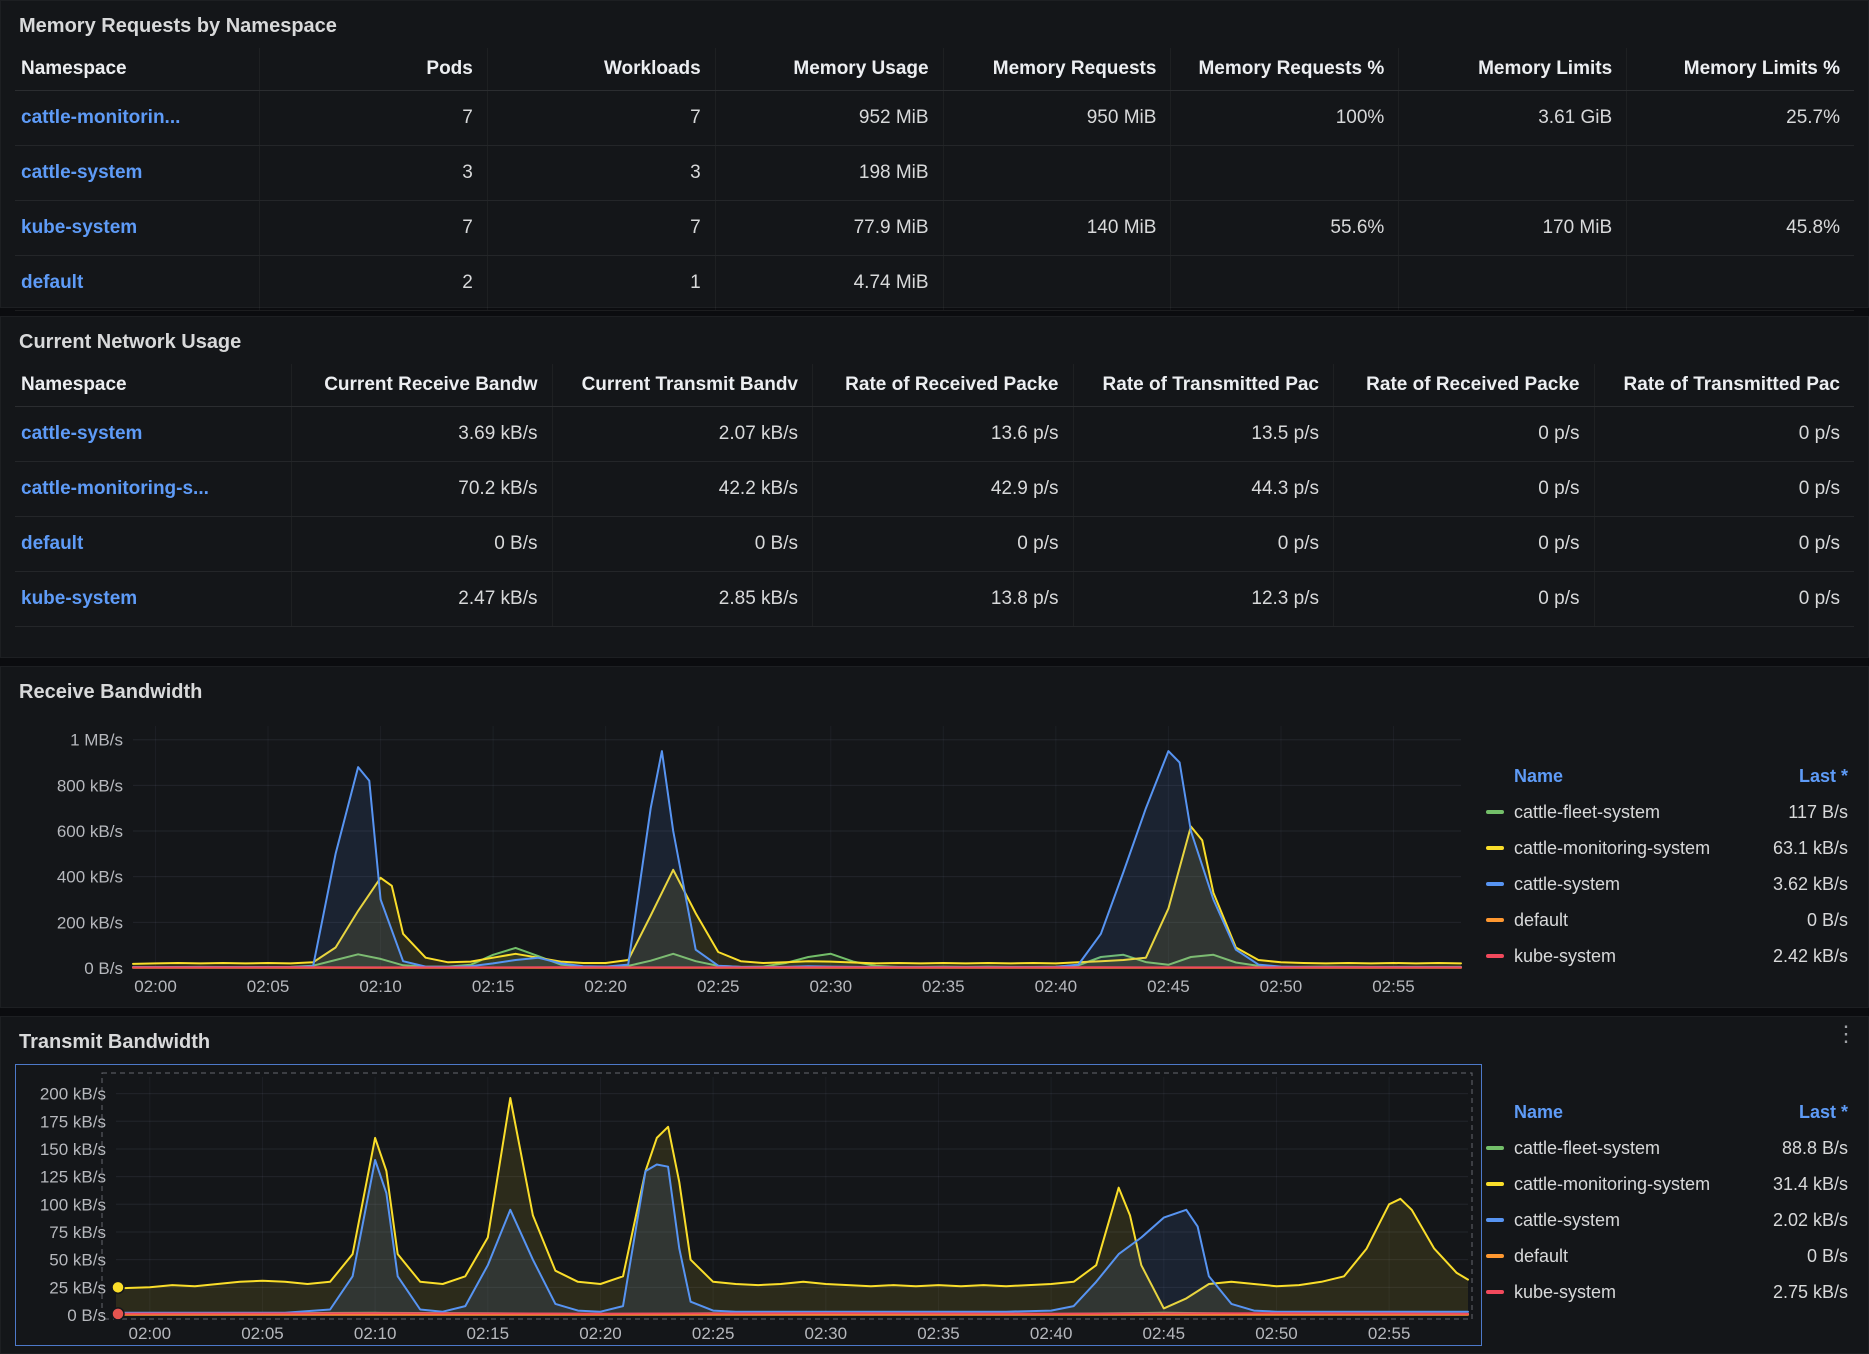  Describe the element at coordinates (1056, 228) in the screenshot. I see `cell-memory-requests: 140 MiB` at that location.